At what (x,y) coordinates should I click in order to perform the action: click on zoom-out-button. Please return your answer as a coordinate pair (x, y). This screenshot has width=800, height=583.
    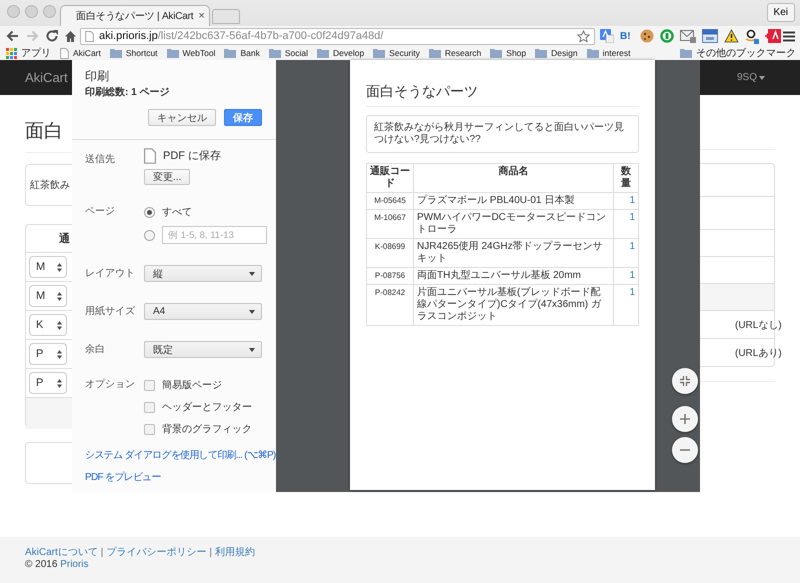
    Looking at the image, I should click on (685, 450).